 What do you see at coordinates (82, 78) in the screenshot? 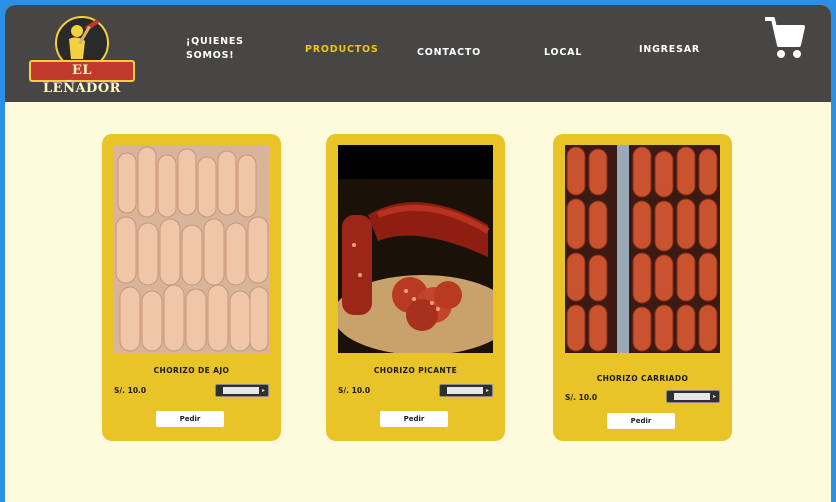
I see `logo-text: EL LEÑADOR` at bounding box center [82, 78].